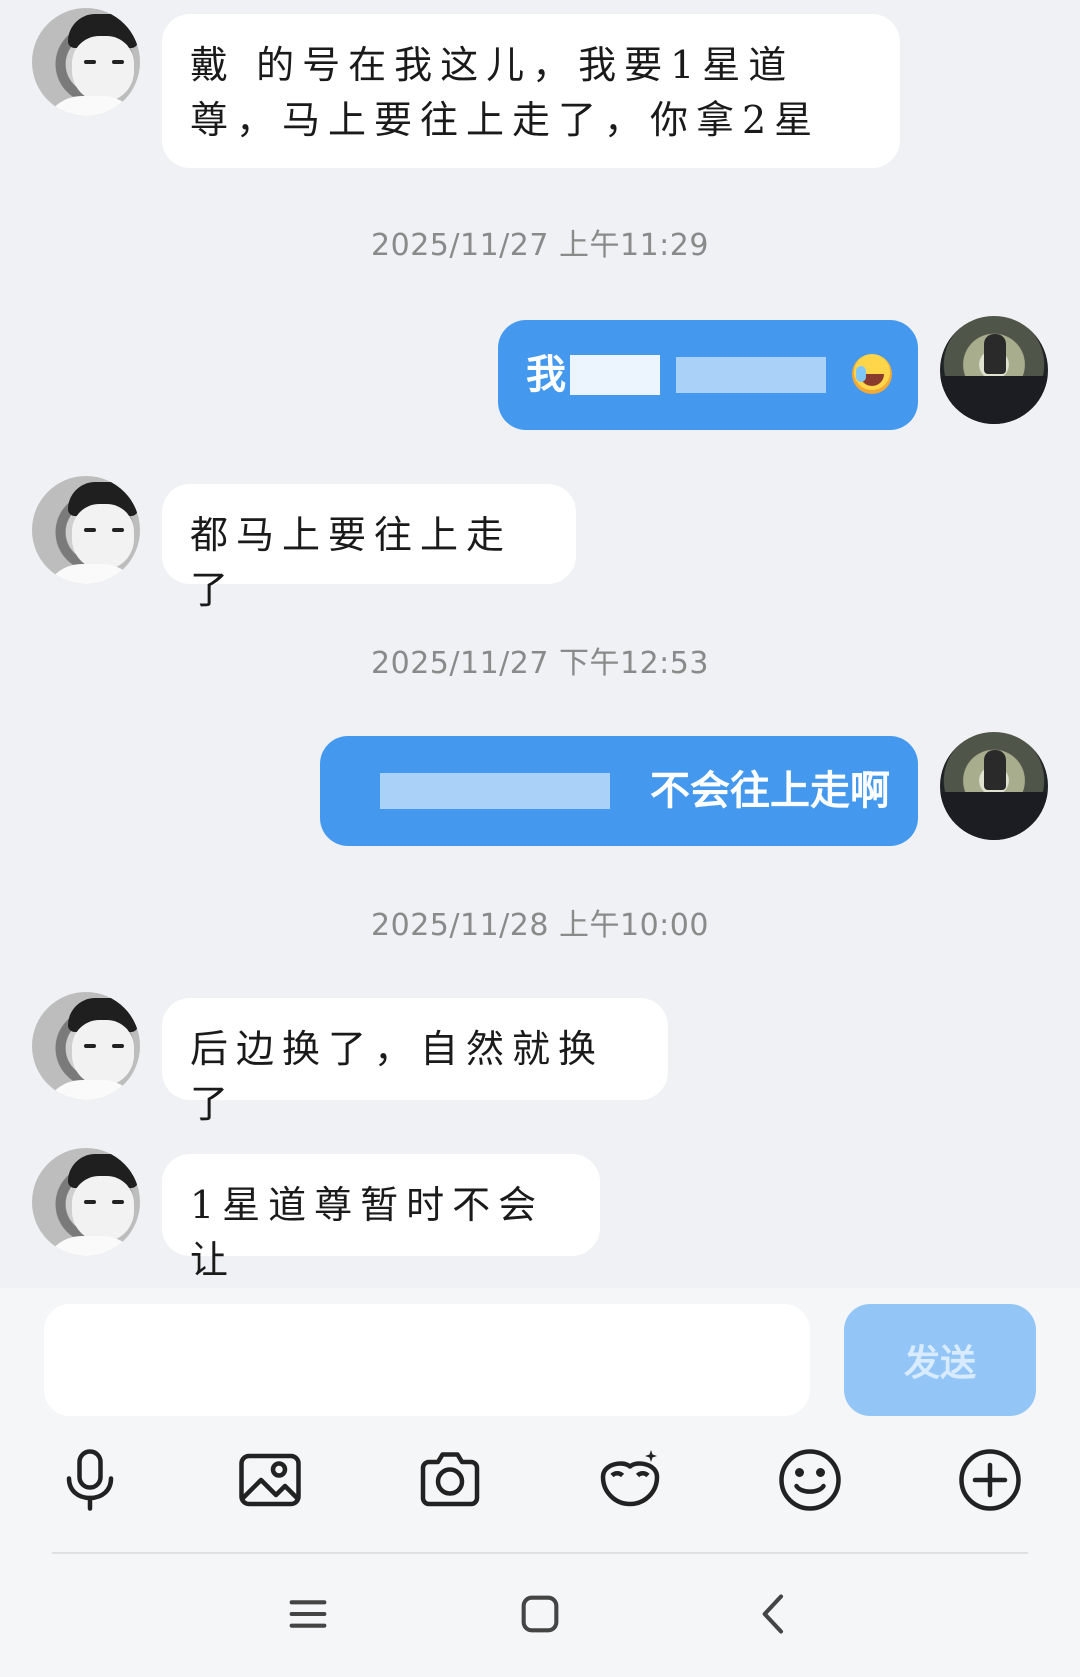 This screenshot has height=1677, width=1080. Describe the element at coordinates (872, 374) in the screenshot. I see `crying-emoji-icon` at that location.